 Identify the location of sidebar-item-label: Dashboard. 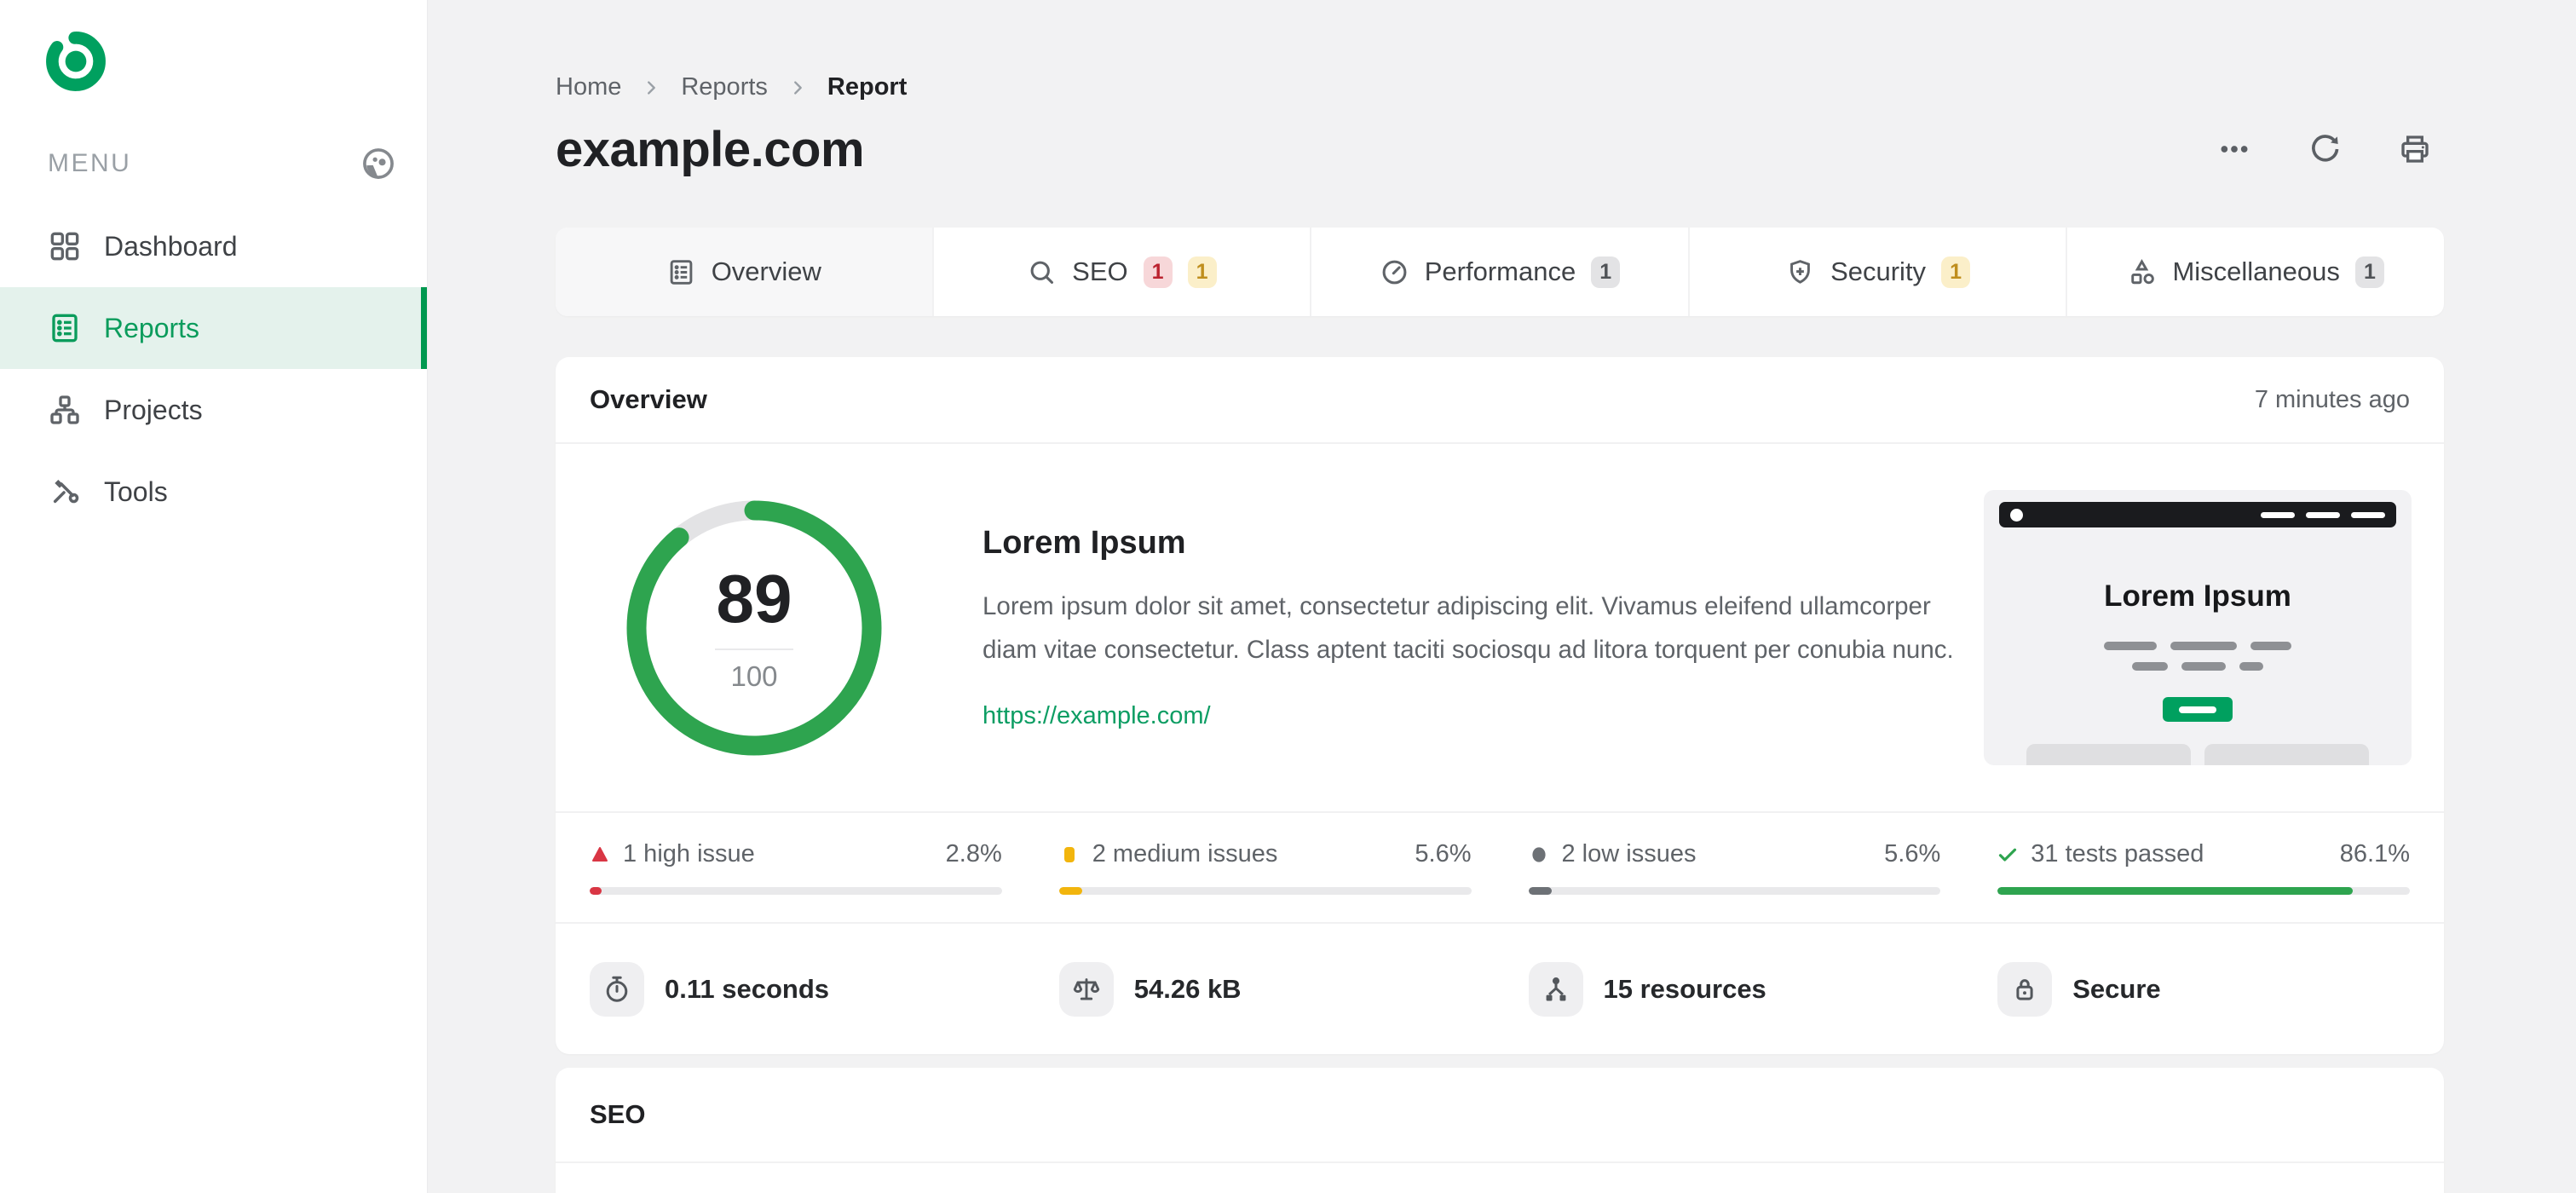
(171, 246).